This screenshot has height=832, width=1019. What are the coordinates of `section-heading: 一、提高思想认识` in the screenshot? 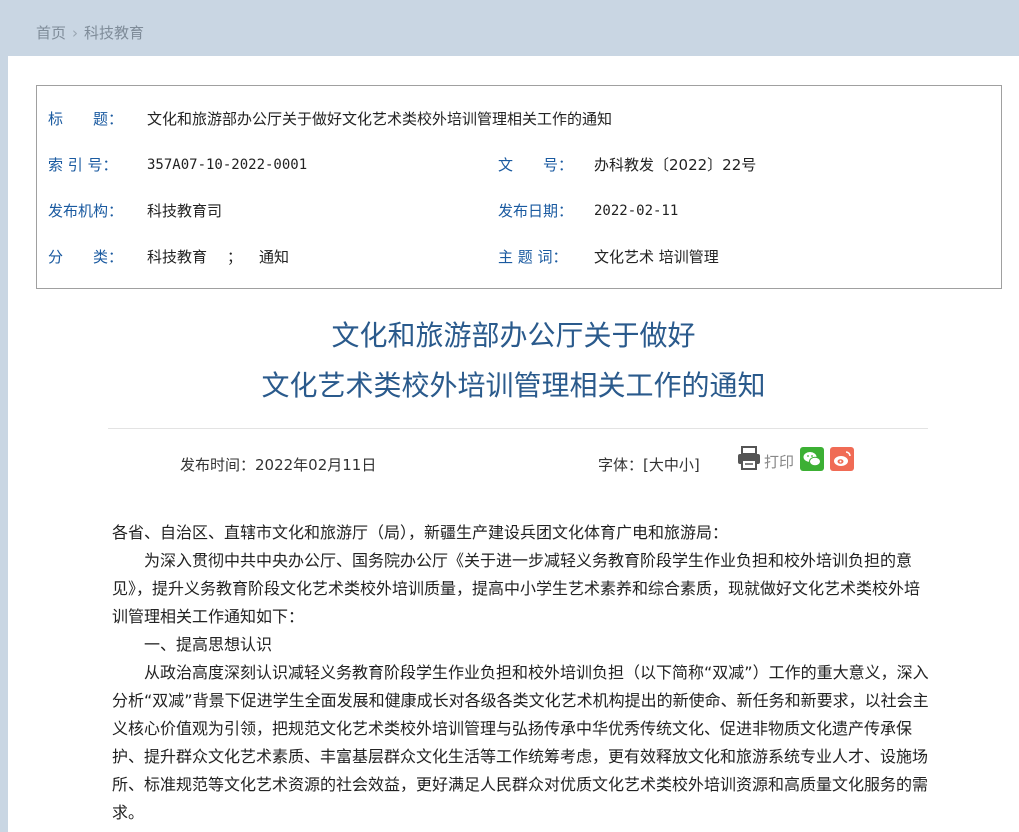 It's located at (208, 644).